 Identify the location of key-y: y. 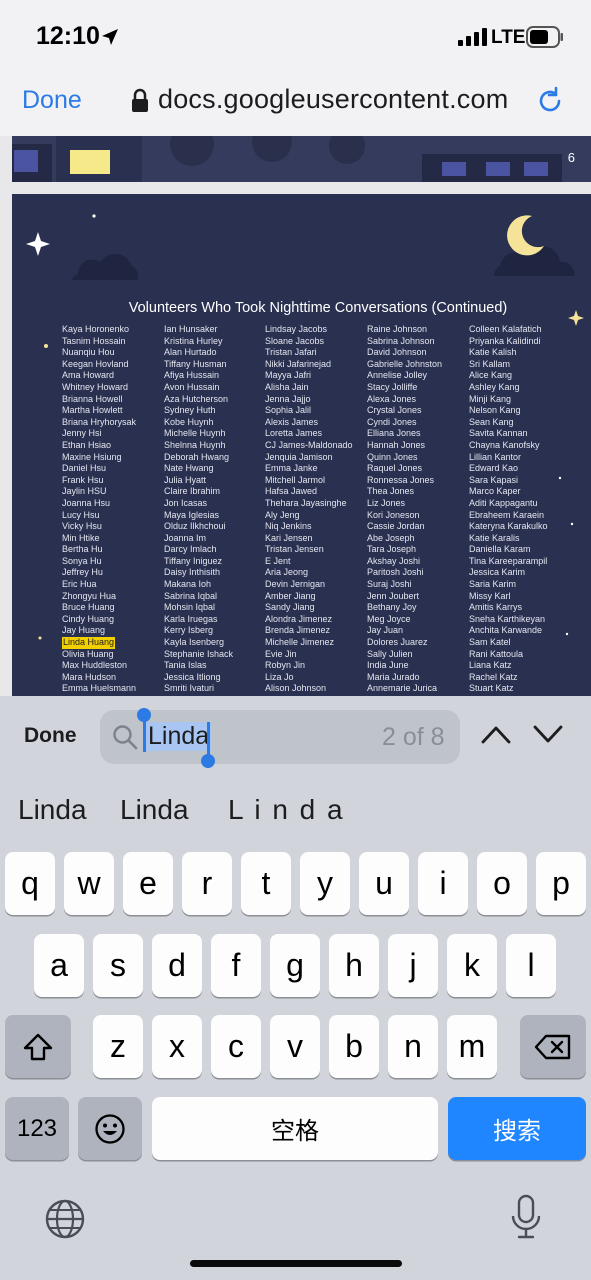
(325, 883).